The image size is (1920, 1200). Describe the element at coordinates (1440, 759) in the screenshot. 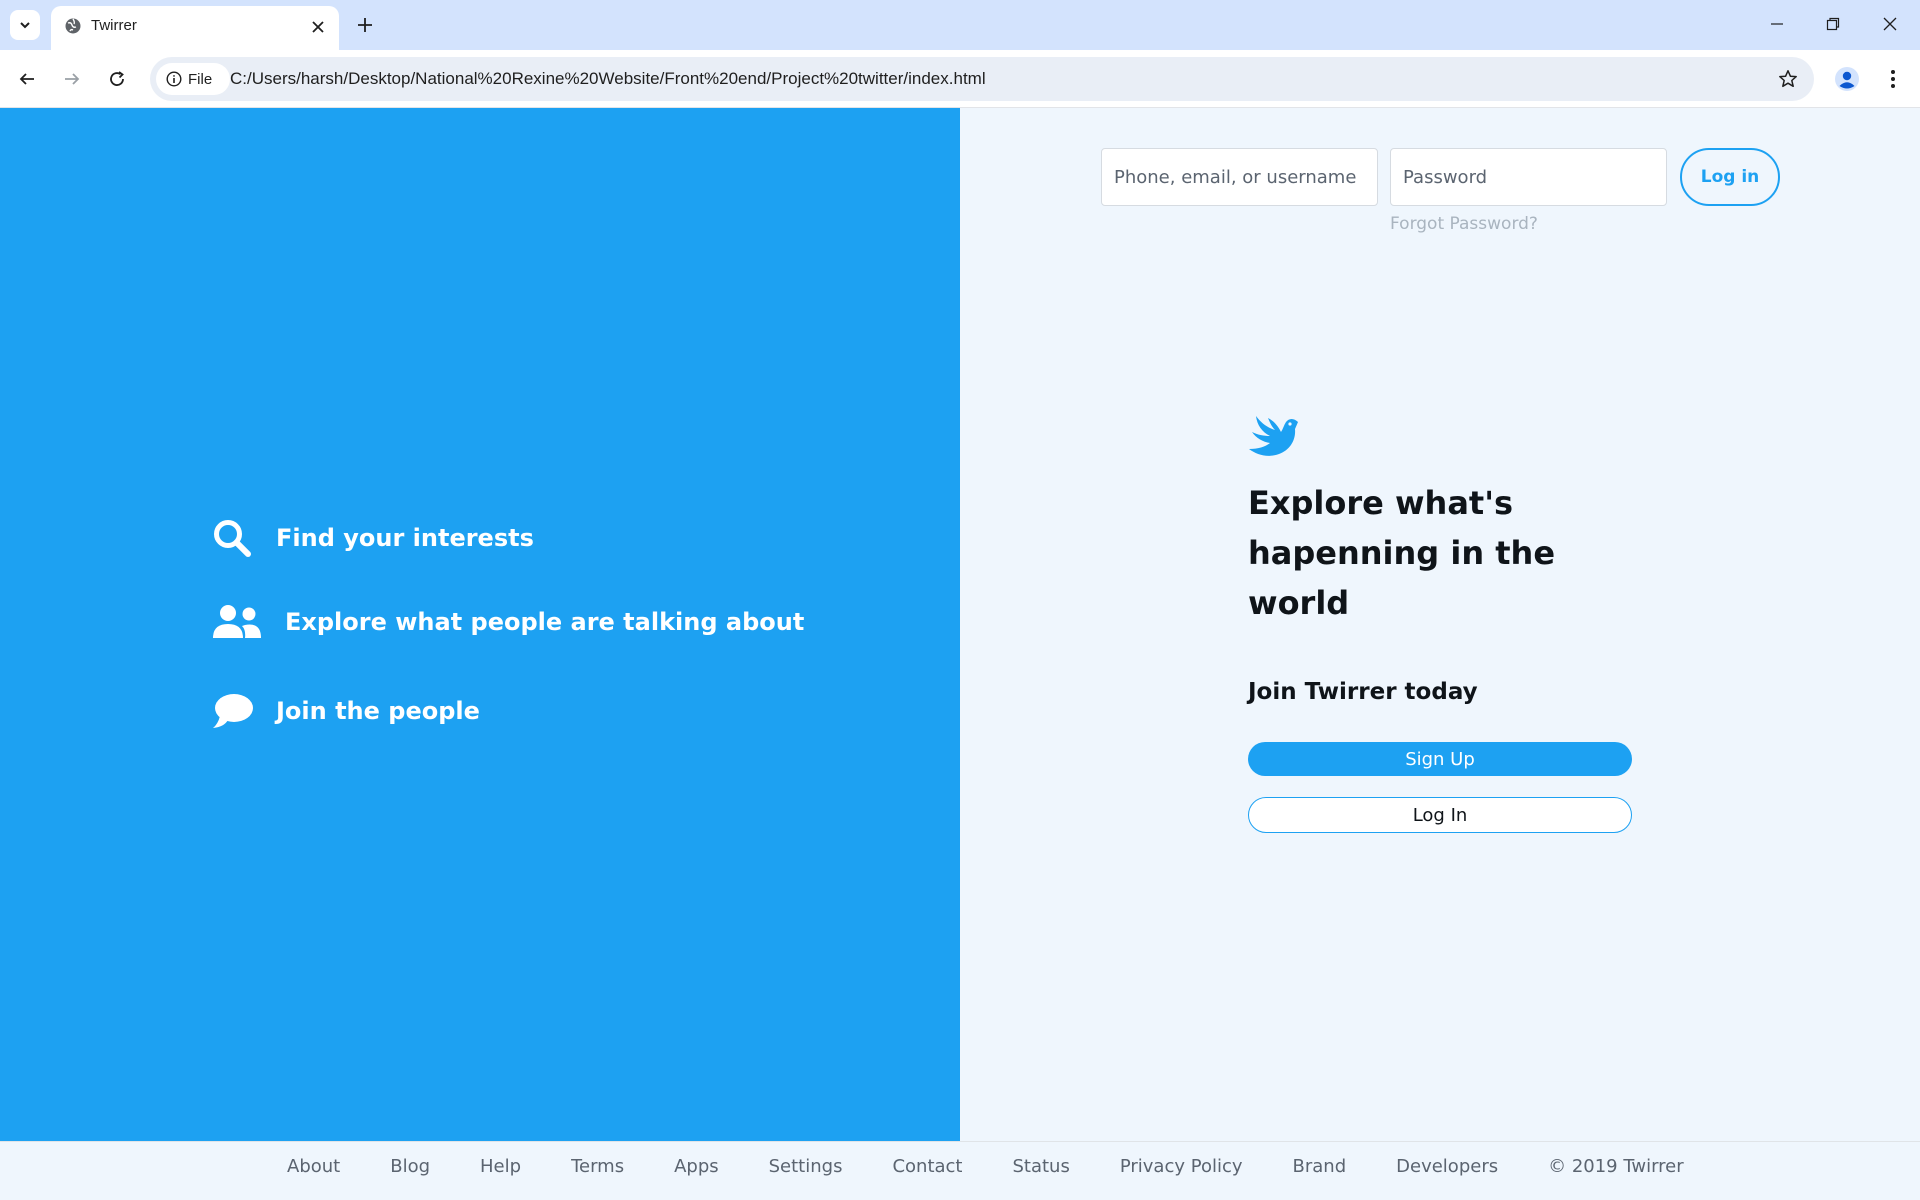

I see `sign-up-button: Sign Up` at that location.